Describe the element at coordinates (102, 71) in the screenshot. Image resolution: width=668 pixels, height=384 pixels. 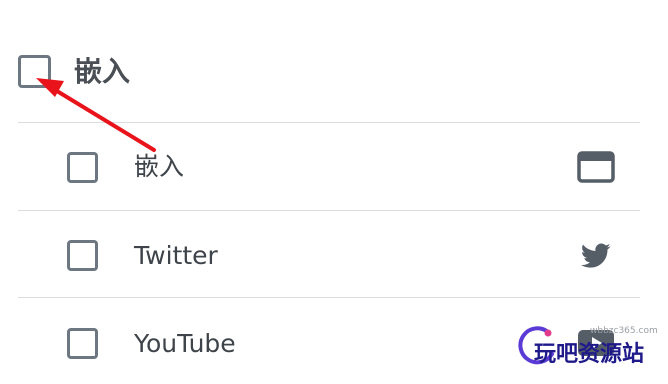
I see `category-embed-title: 嵌入` at that location.